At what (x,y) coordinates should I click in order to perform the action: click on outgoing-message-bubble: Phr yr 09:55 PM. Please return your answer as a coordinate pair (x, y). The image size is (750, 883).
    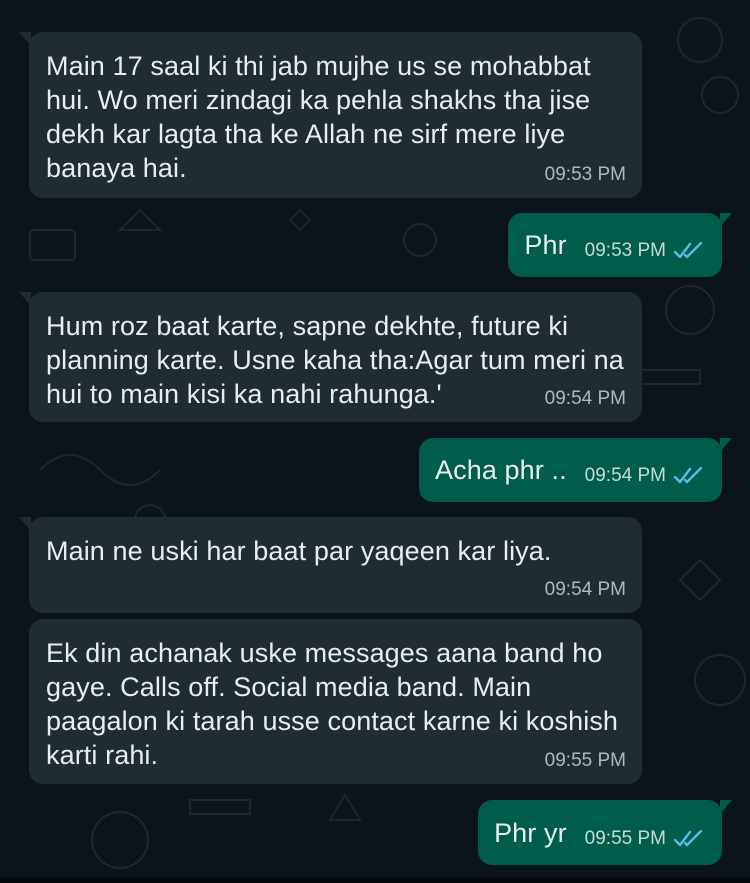
    Looking at the image, I should click on (605, 832).